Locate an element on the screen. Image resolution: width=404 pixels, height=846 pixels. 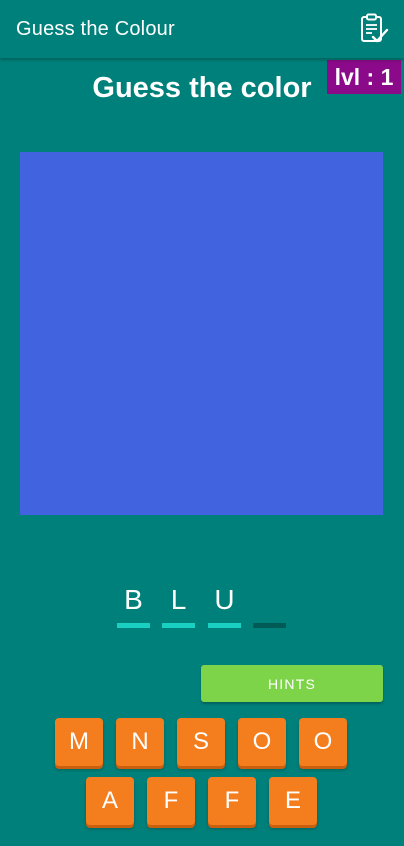
letter-key: A is located at coordinates (110, 801).